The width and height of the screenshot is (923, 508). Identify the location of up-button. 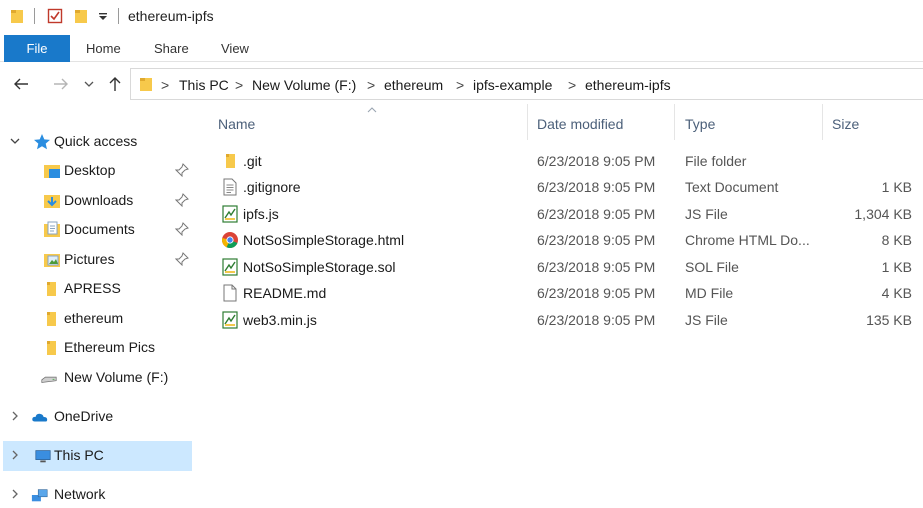
(115, 84).